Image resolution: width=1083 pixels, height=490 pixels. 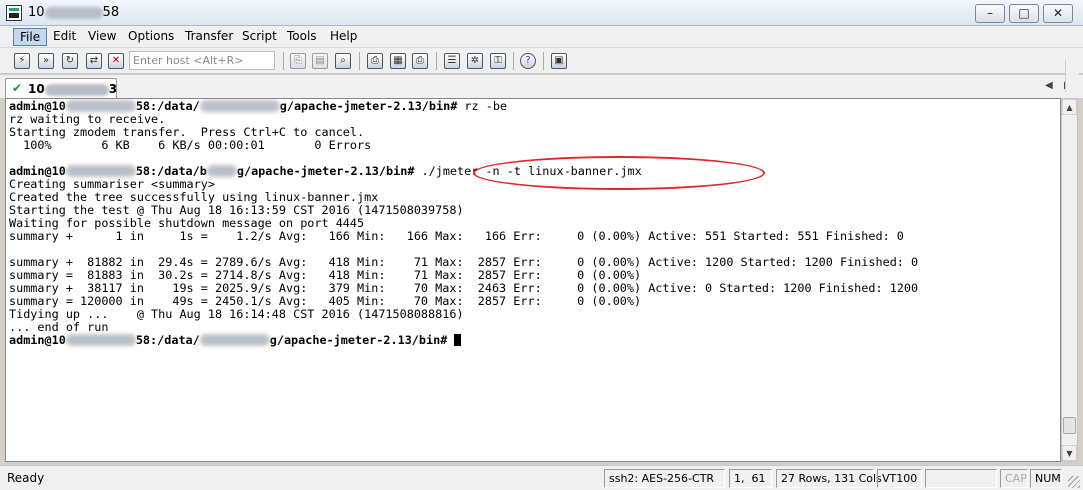 What do you see at coordinates (116, 61) in the screenshot?
I see `disconnect-all-icon: ✕` at bounding box center [116, 61].